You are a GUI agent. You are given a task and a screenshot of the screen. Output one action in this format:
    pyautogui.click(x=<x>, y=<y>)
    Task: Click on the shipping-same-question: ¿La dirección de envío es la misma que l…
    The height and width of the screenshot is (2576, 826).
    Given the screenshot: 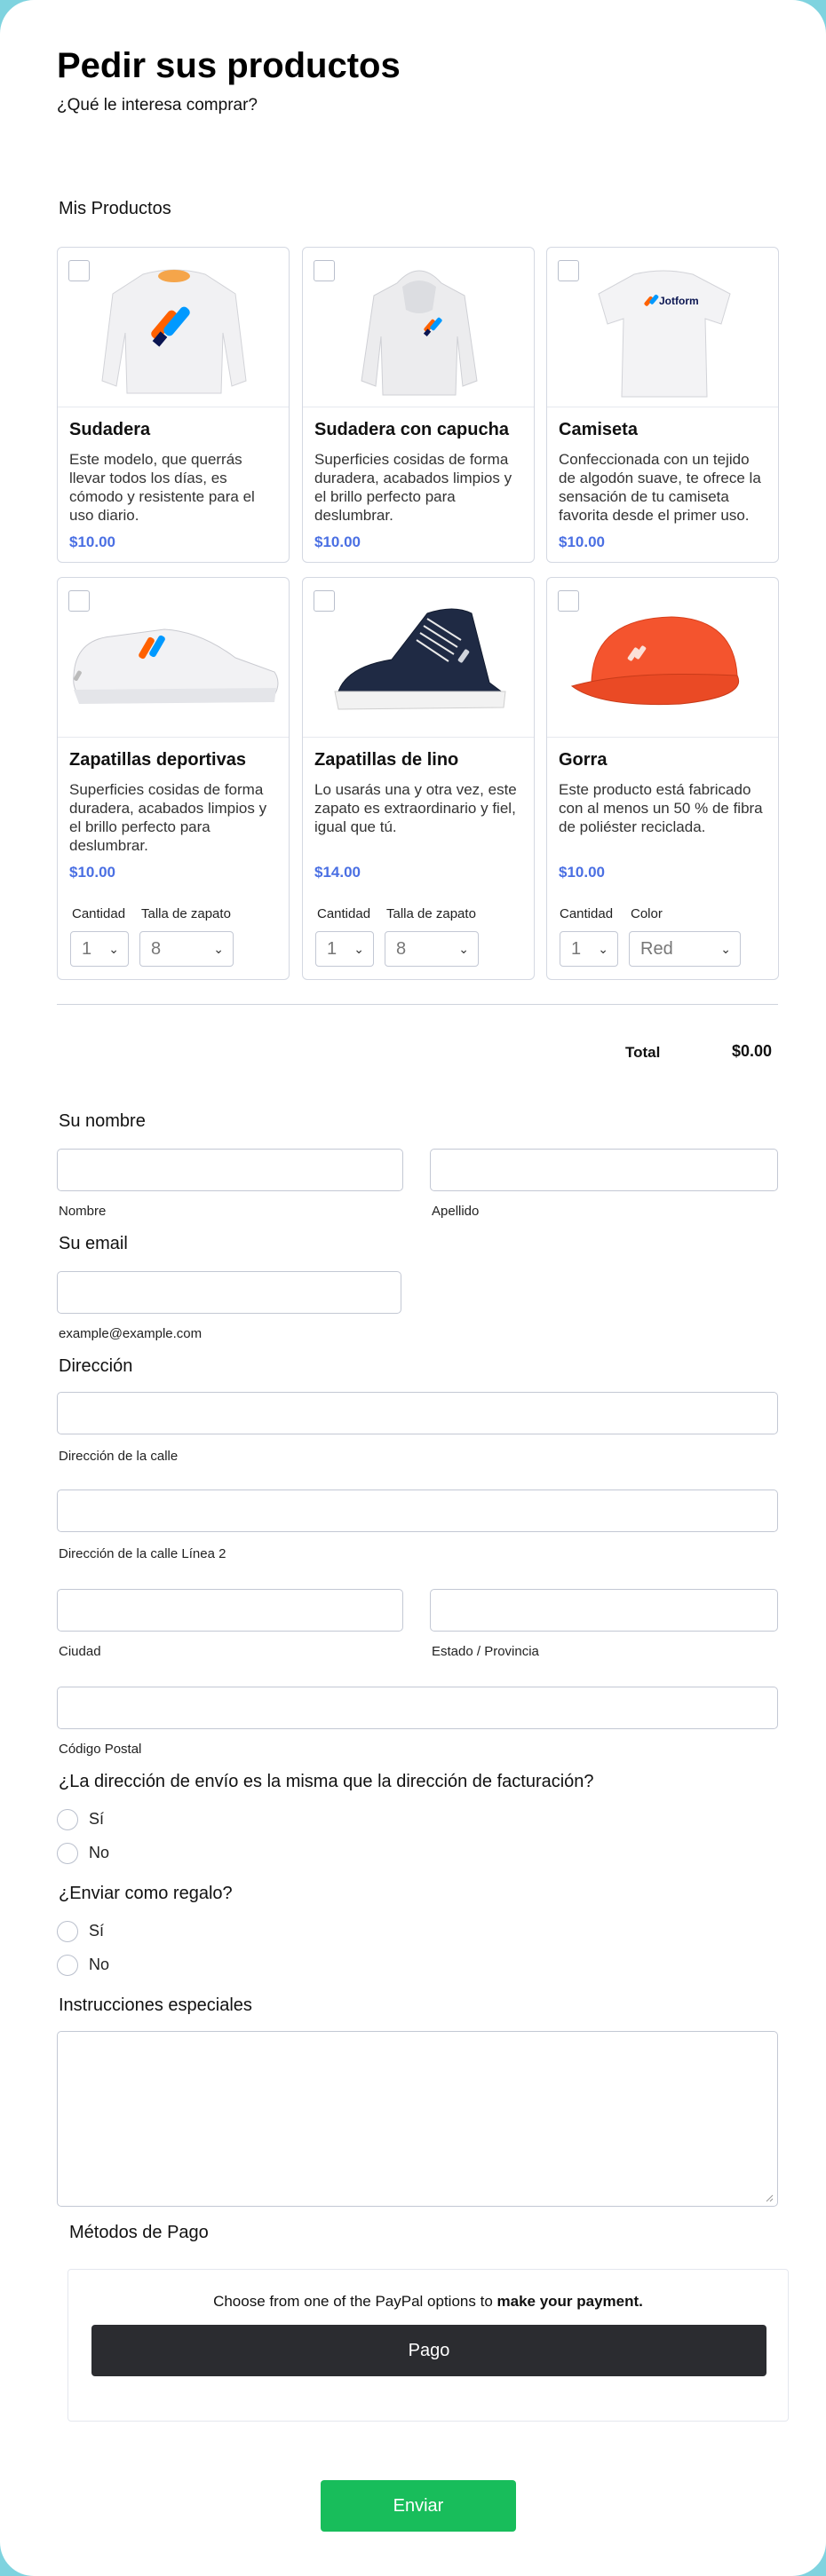 What is the action you would take?
    pyautogui.click(x=326, y=1781)
    